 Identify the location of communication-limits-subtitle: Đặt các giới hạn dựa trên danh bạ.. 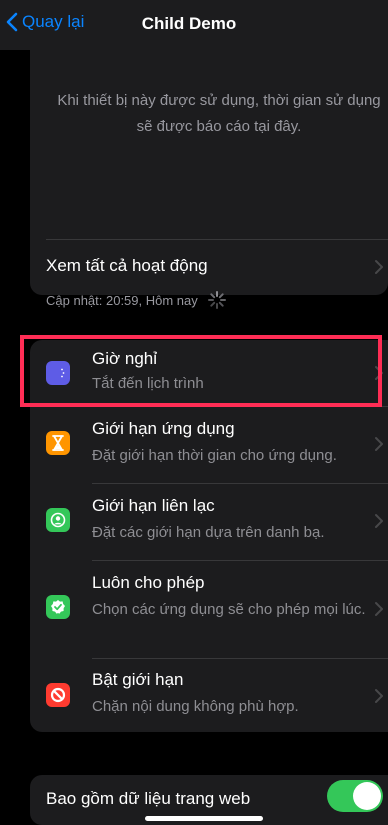
(208, 532).